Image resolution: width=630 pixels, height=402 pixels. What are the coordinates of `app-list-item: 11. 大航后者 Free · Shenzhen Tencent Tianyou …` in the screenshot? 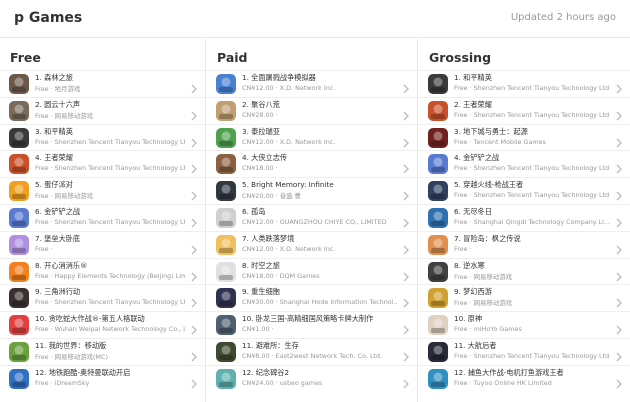 It's located at (524, 351).